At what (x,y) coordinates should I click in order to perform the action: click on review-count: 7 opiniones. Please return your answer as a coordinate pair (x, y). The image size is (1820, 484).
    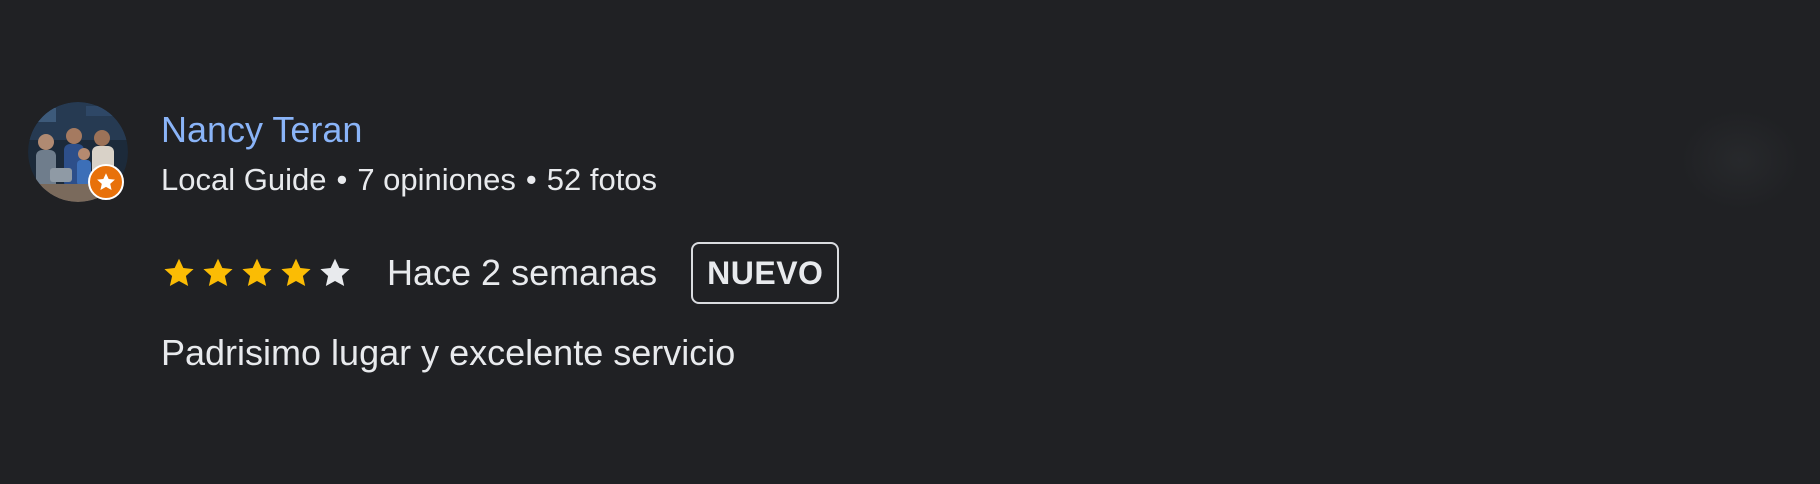
    Looking at the image, I should click on (436, 179).